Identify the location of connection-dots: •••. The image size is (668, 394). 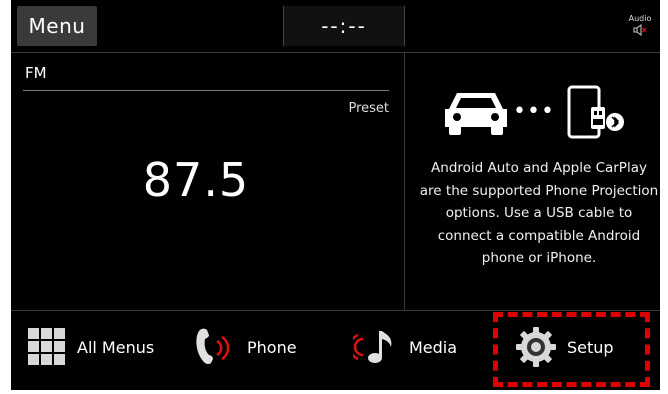
(534, 111).